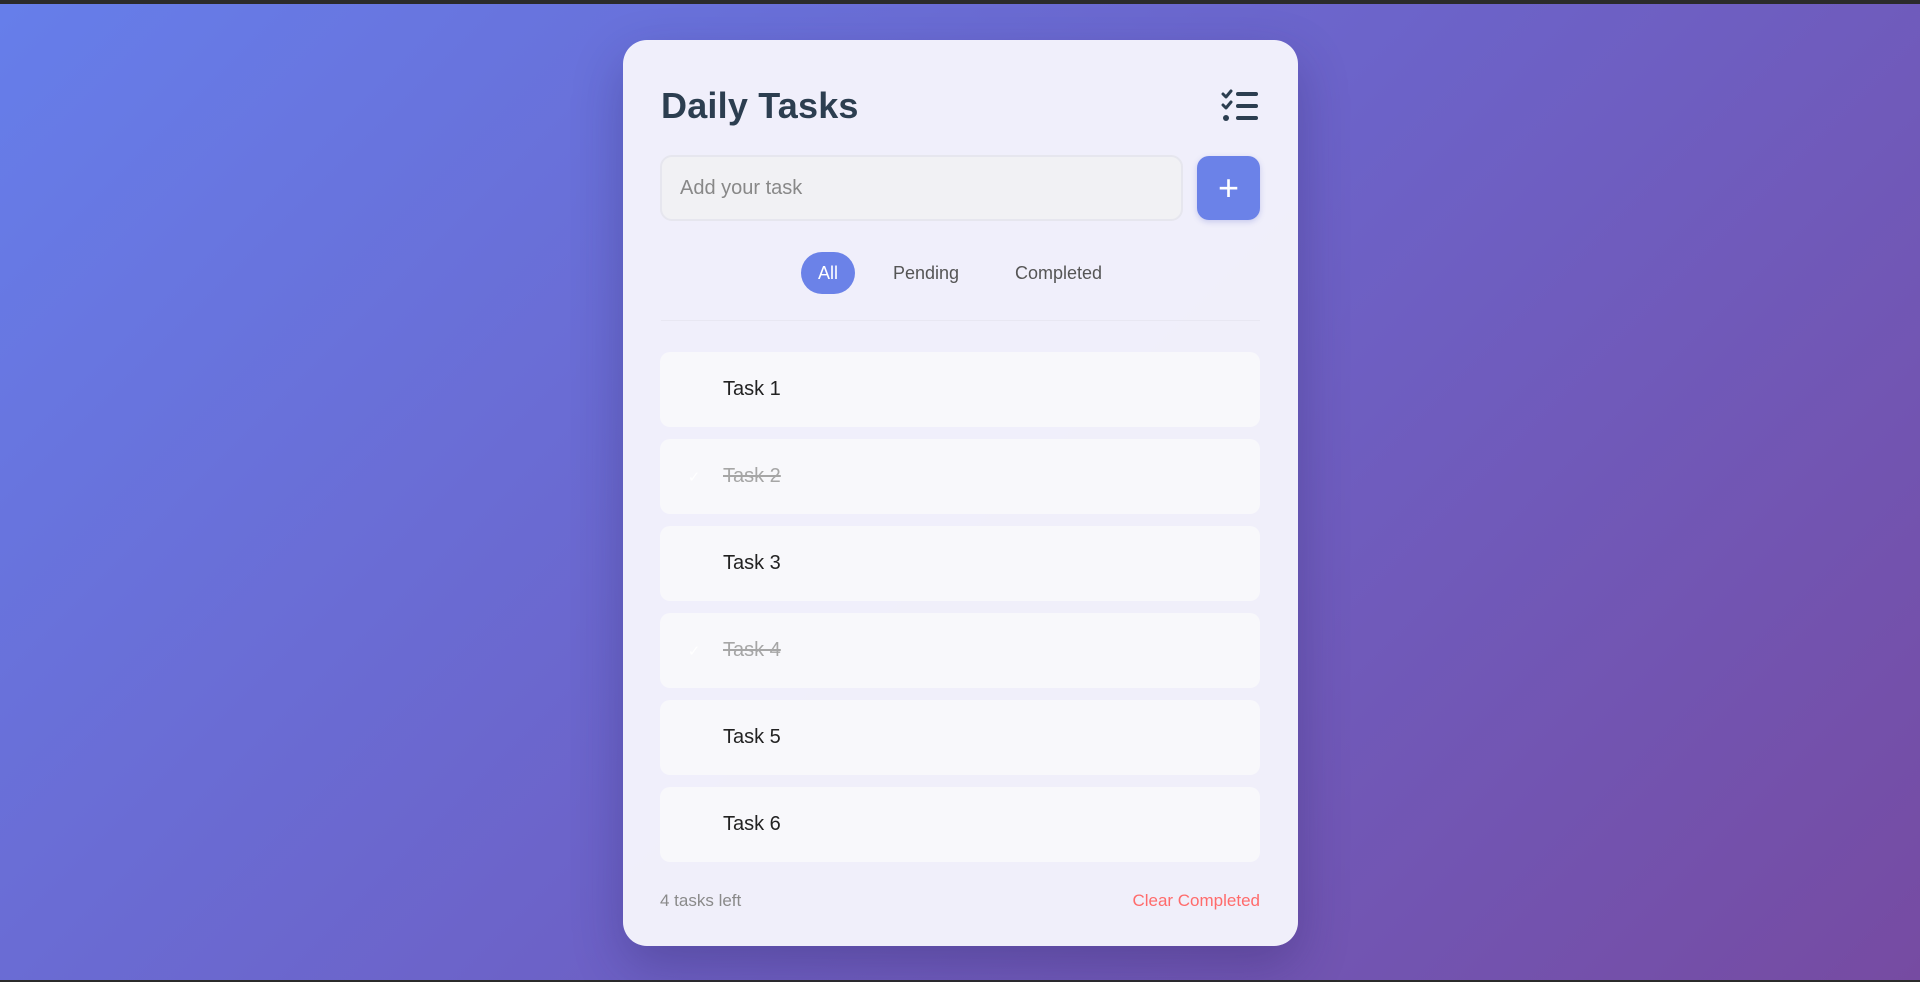  What do you see at coordinates (752, 737) in the screenshot?
I see `task-text: Task 5` at bounding box center [752, 737].